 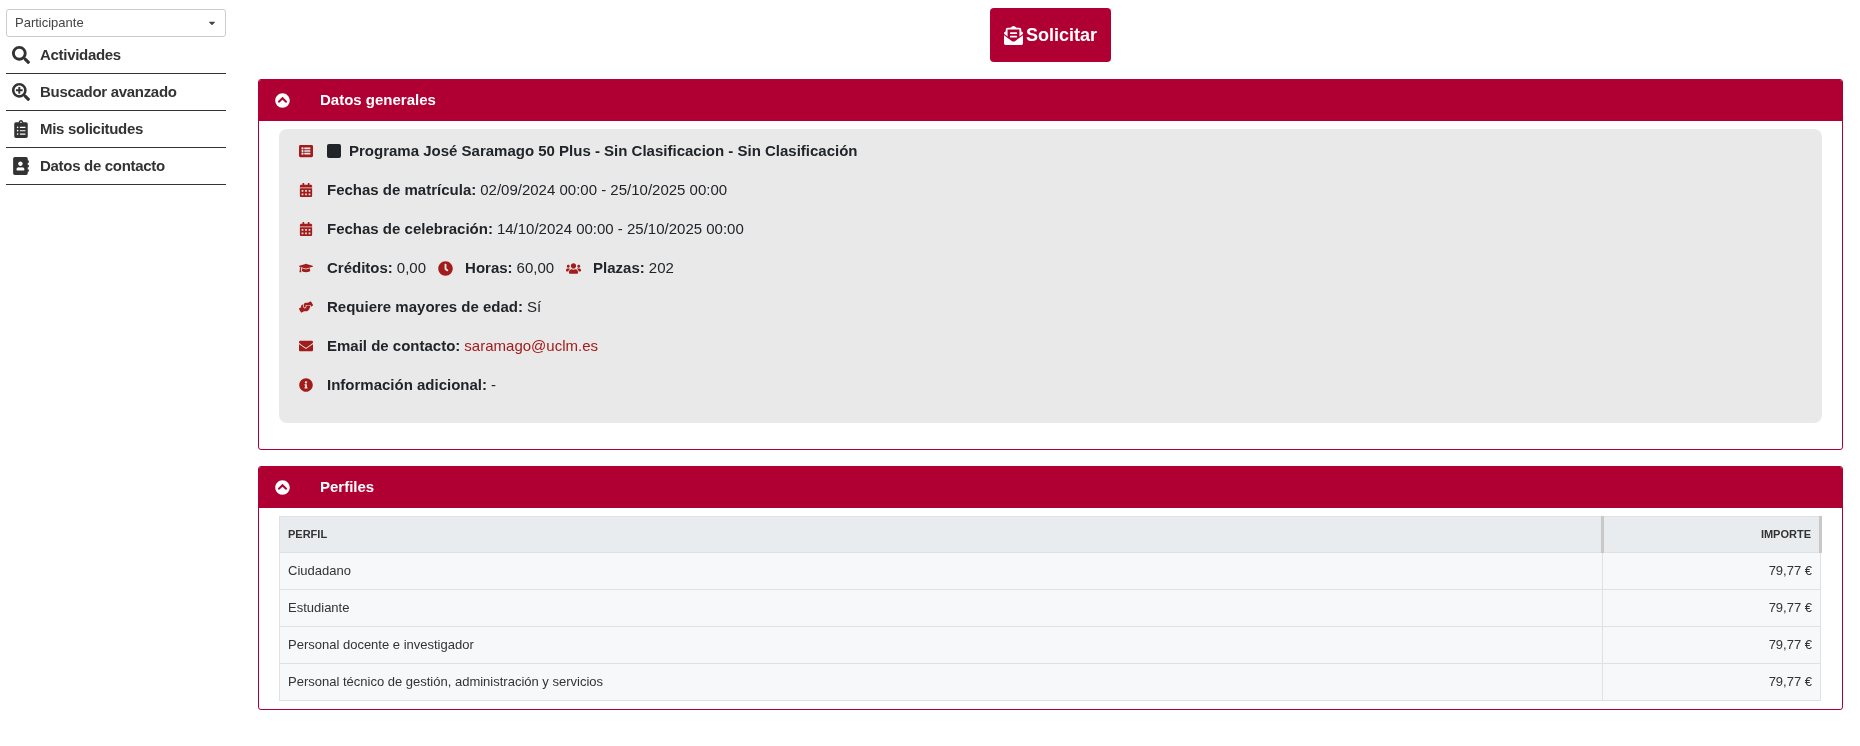 I want to click on nav-item: Actividades, so click(x=116, y=55).